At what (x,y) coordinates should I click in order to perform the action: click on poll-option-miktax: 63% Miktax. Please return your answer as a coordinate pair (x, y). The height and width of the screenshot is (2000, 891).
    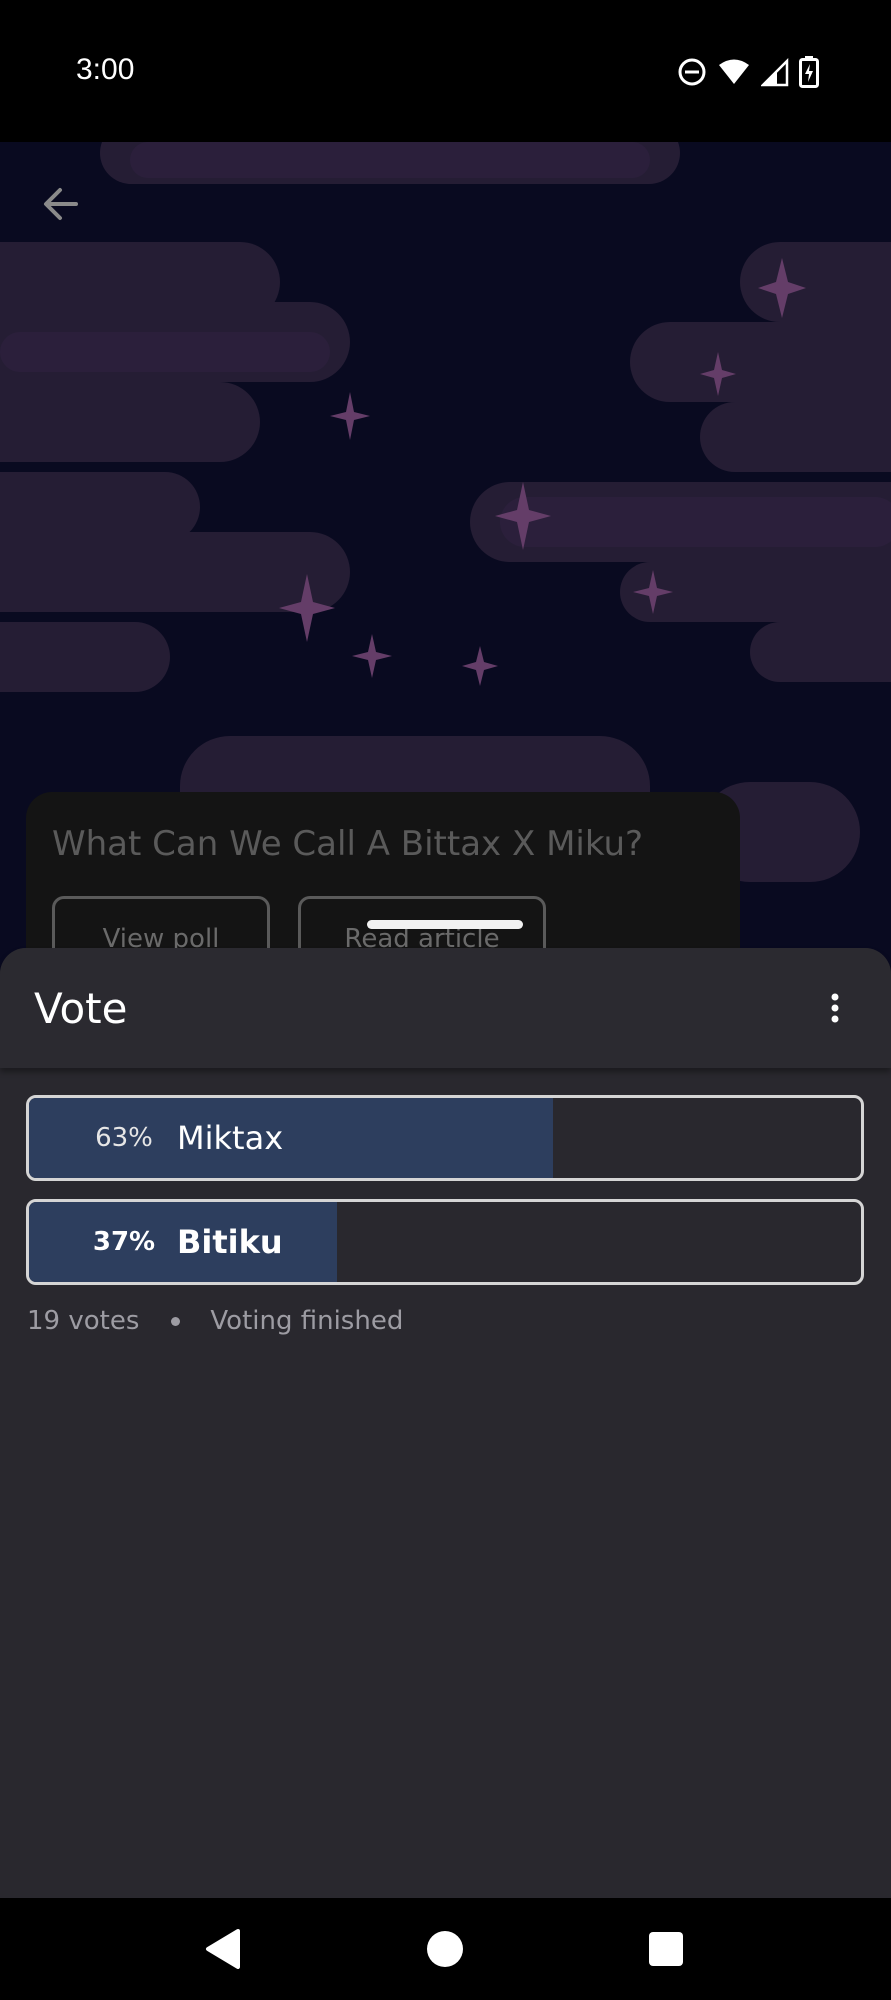
    Looking at the image, I should click on (445, 1138).